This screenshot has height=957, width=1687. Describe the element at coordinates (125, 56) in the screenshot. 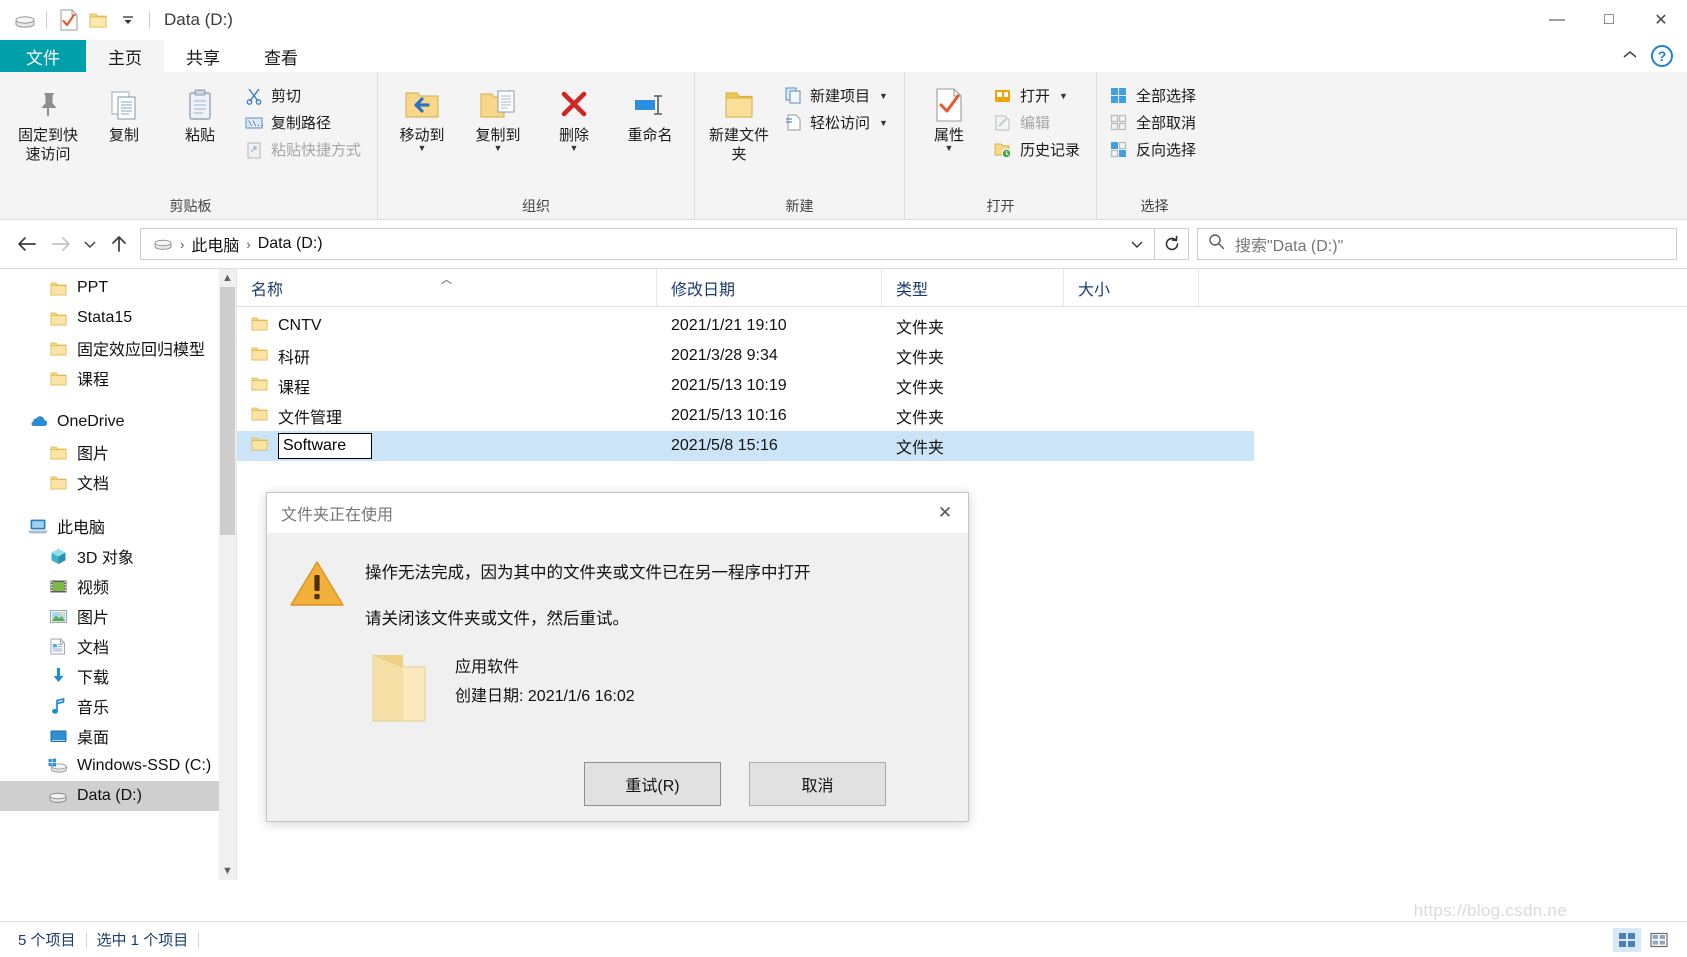

I see `tab-home: 主页` at that location.